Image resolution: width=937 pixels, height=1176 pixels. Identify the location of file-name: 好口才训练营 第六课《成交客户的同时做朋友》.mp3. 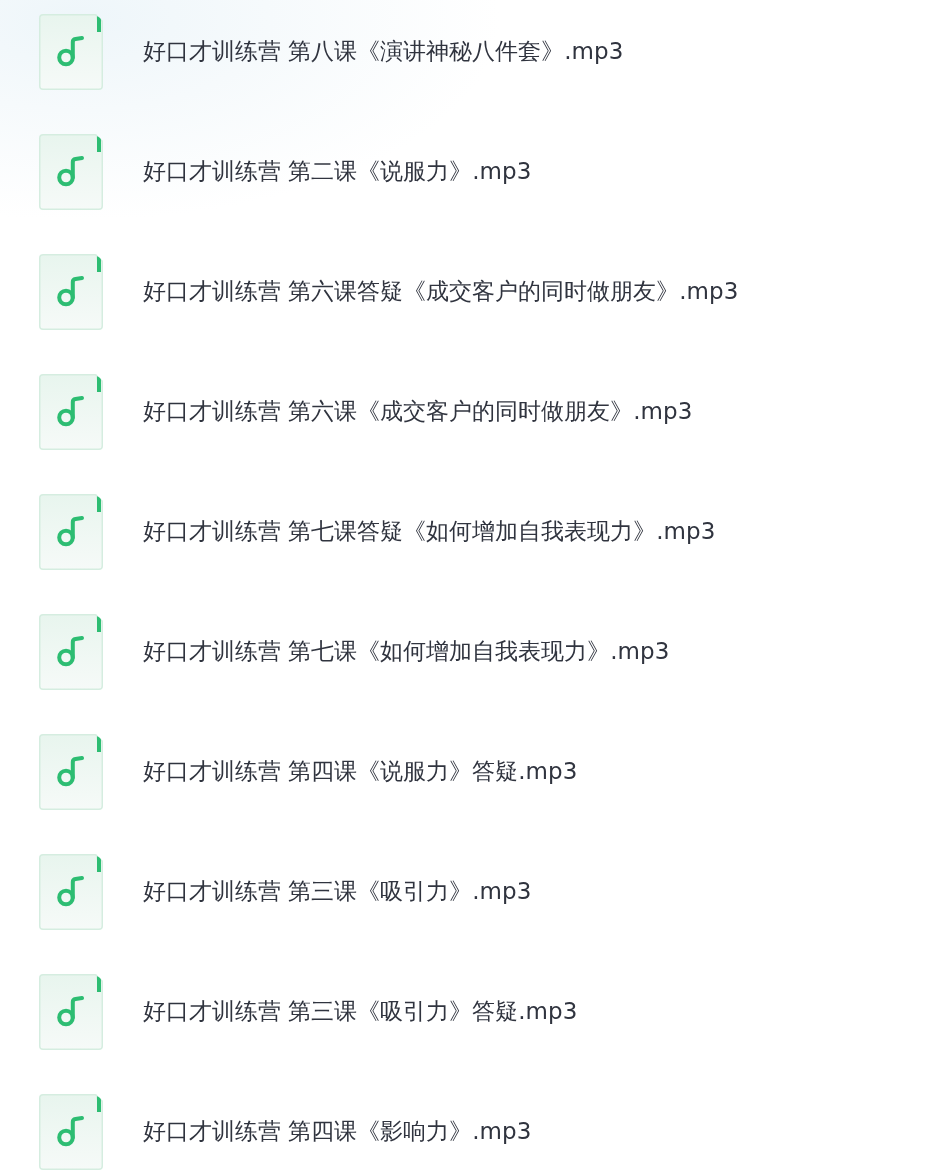
(418, 412).